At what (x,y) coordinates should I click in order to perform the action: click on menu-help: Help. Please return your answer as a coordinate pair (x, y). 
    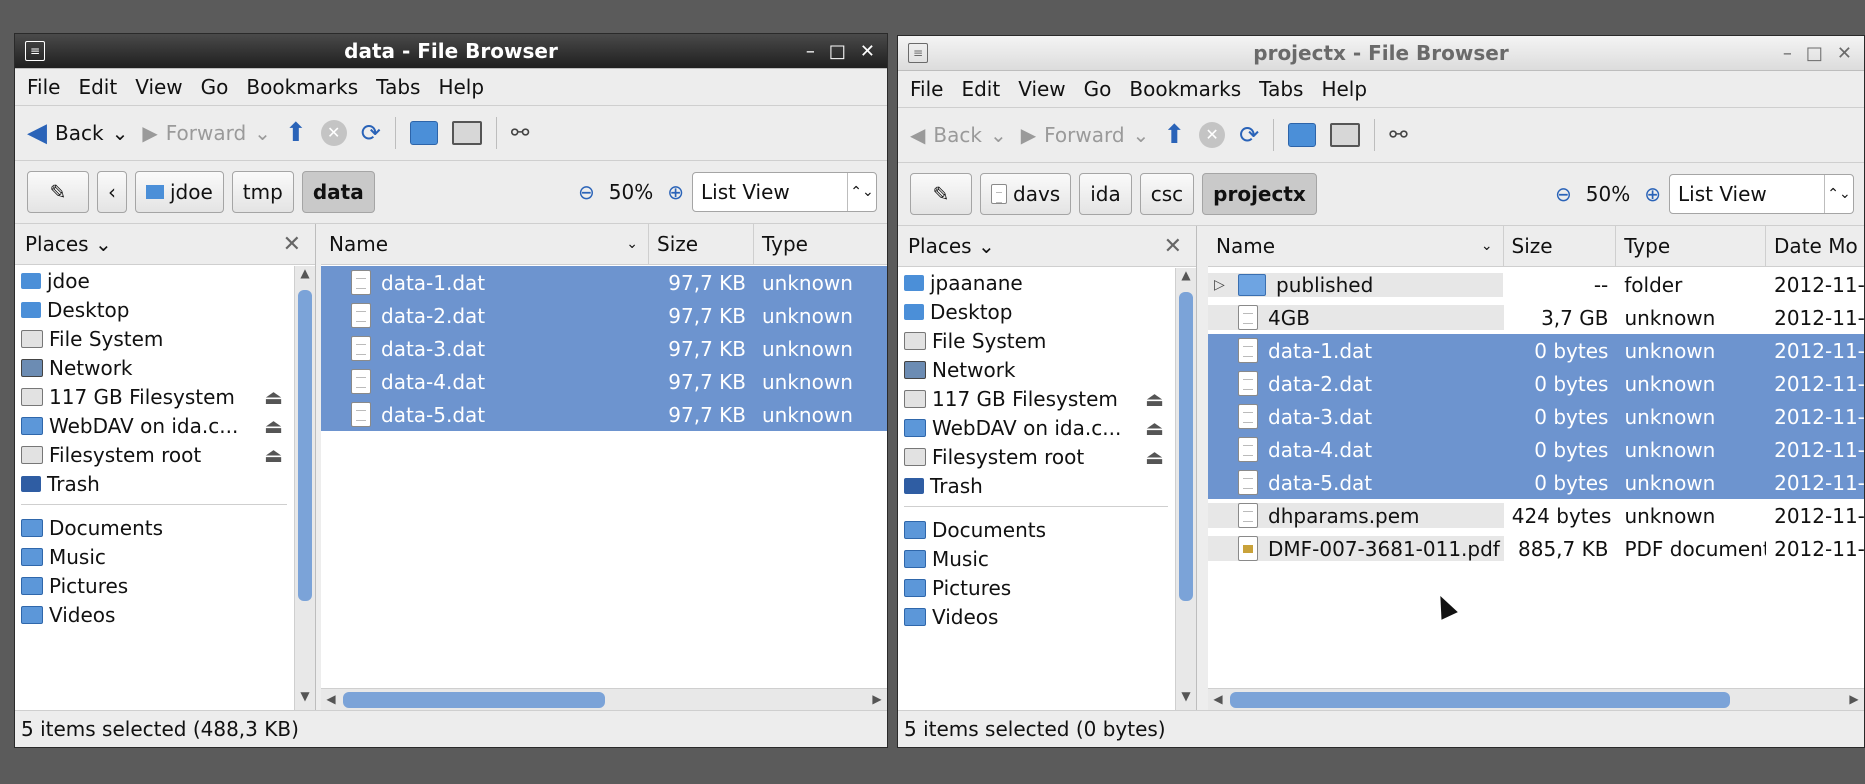
    Looking at the image, I should click on (1344, 89).